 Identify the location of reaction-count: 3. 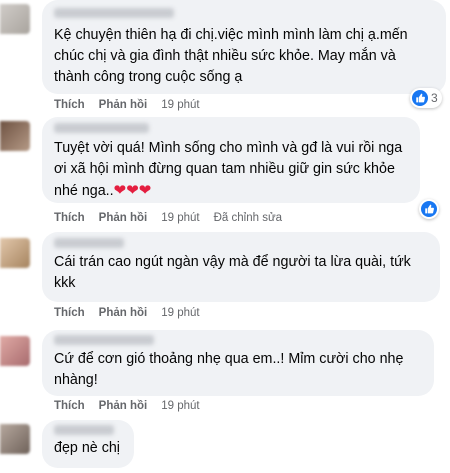
(434, 98).